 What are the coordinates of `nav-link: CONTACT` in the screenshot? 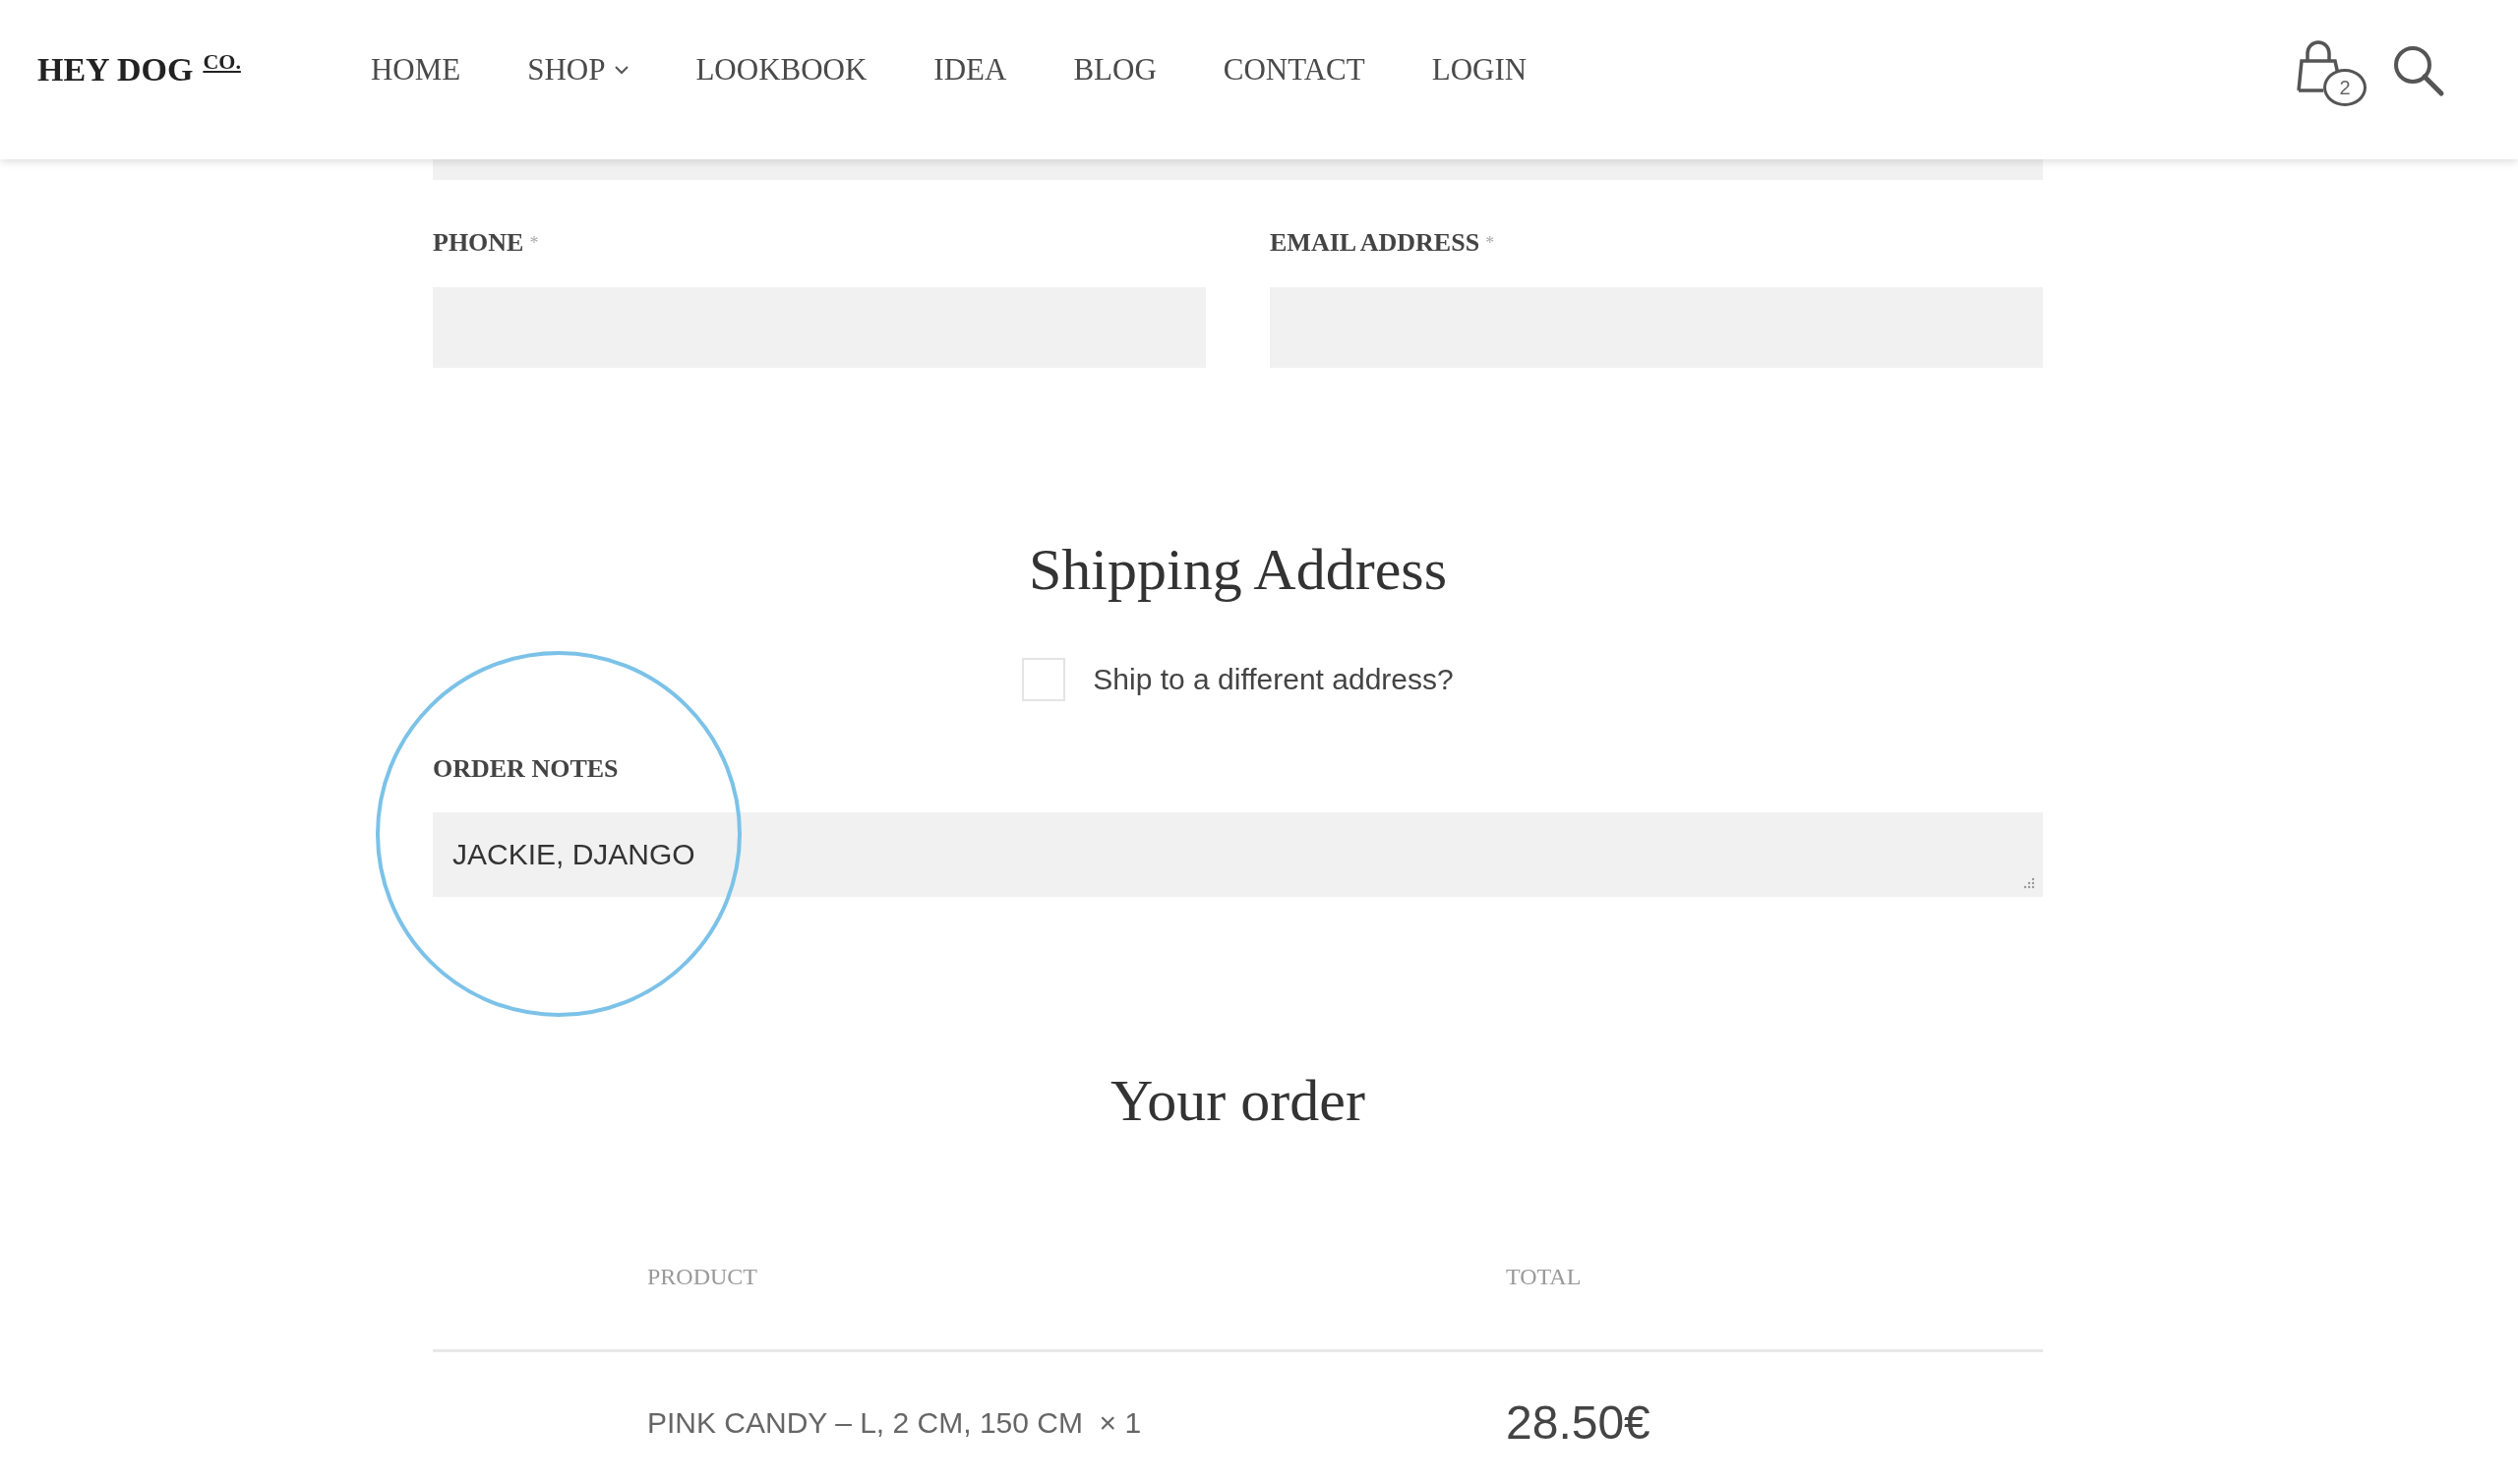 It's located at (1294, 70).